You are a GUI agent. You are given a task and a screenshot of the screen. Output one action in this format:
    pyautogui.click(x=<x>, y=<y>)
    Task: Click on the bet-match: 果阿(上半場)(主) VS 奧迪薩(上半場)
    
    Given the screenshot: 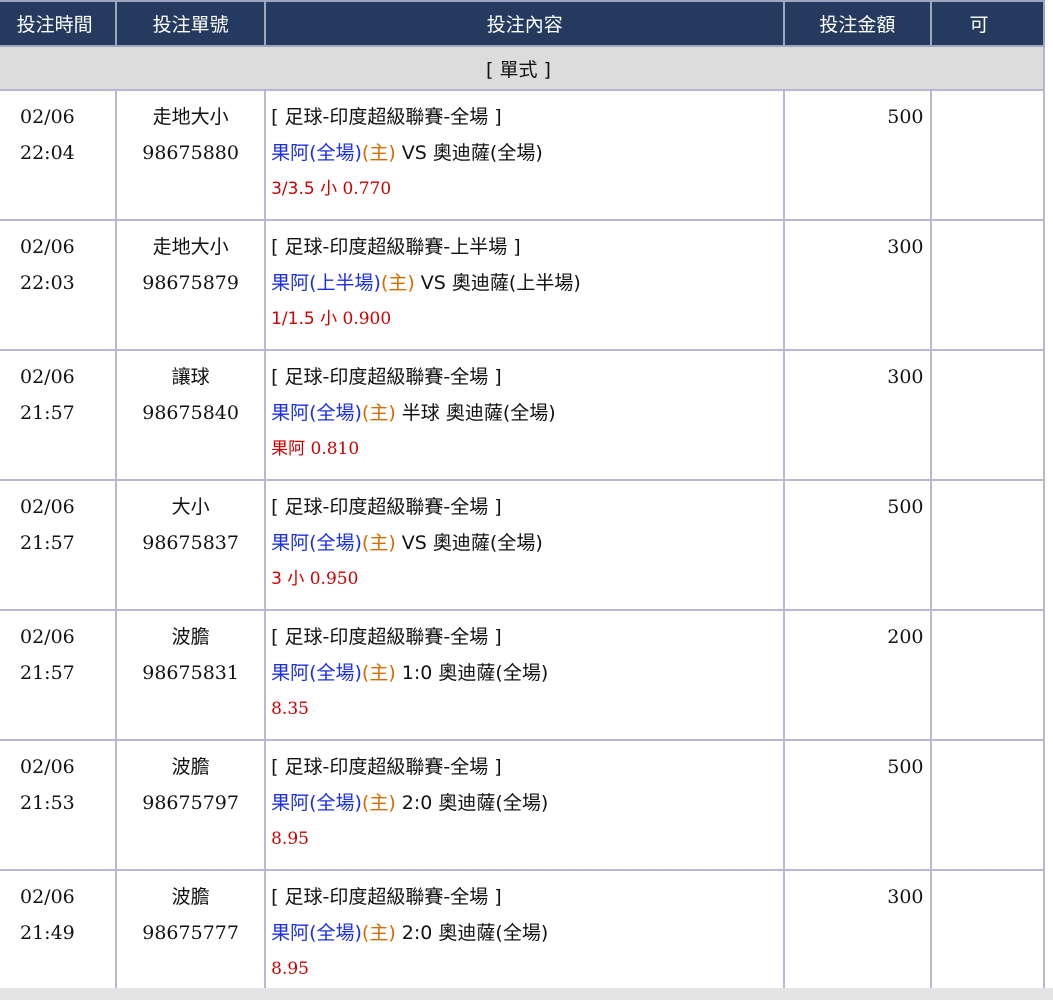 What is the action you would take?
    pyautogui.click(x=526, y=283)
    